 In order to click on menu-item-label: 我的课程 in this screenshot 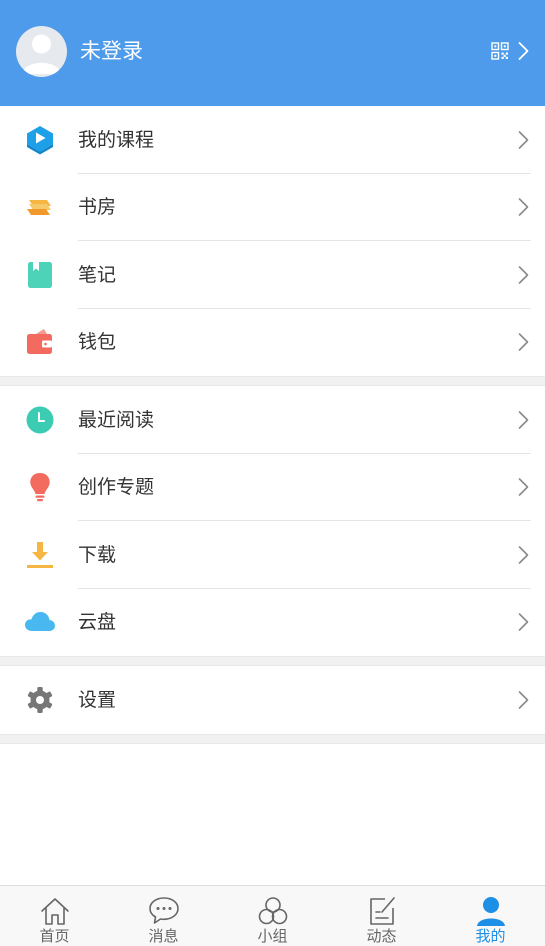, I will do `click(116, 139)`.